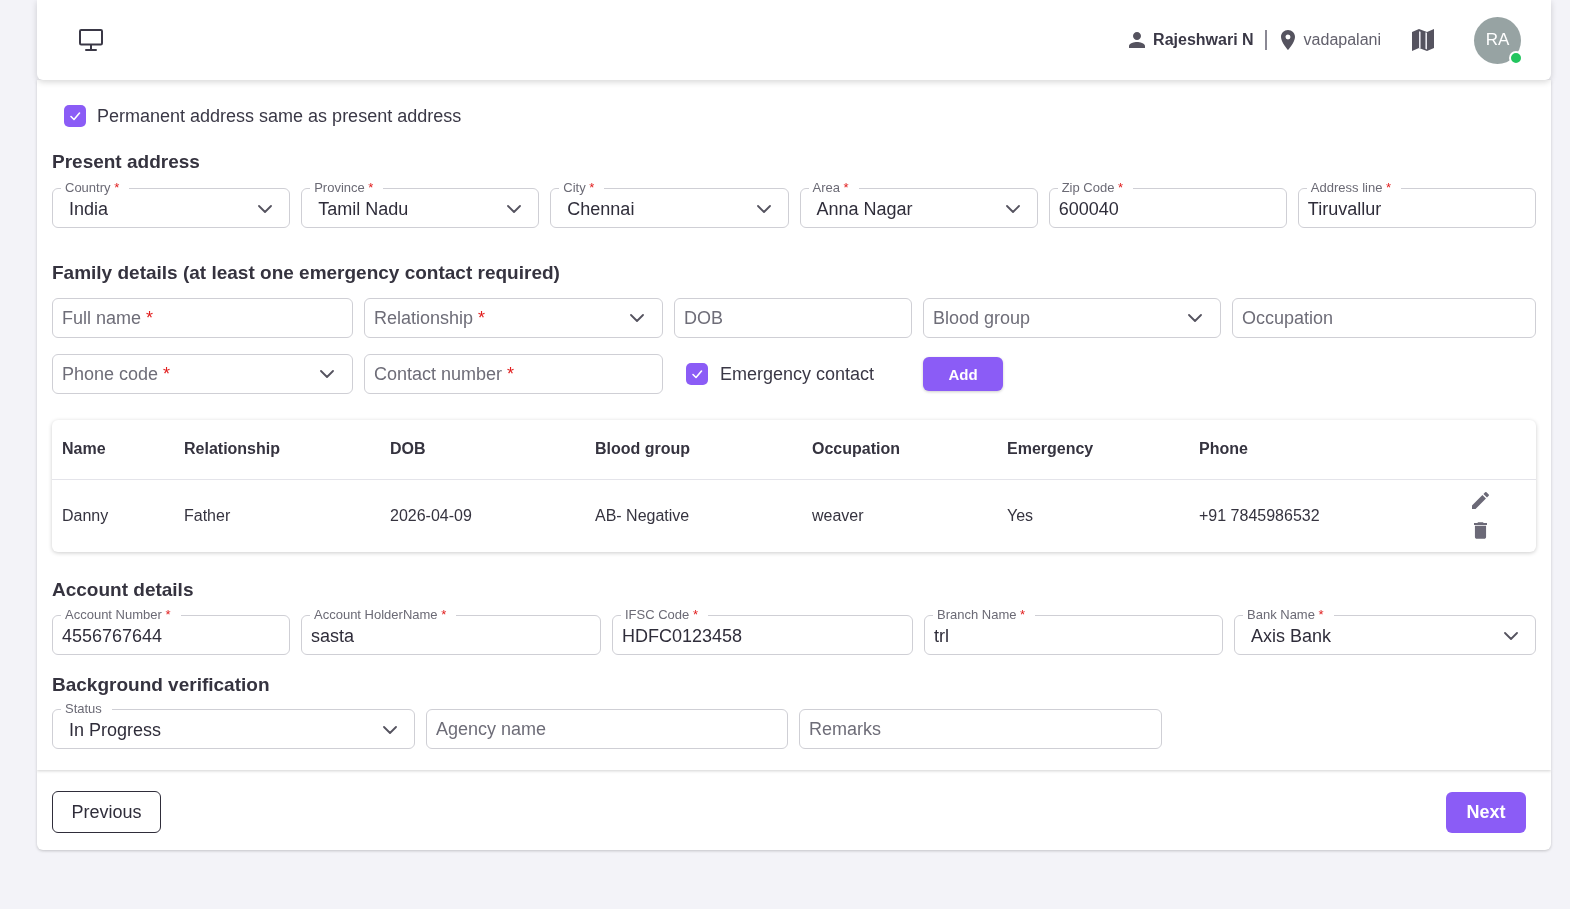  What do you see at coordinates (113, 515) in the screenshot?
I see `table-cell: Danny` at bounding box center [113, 515].